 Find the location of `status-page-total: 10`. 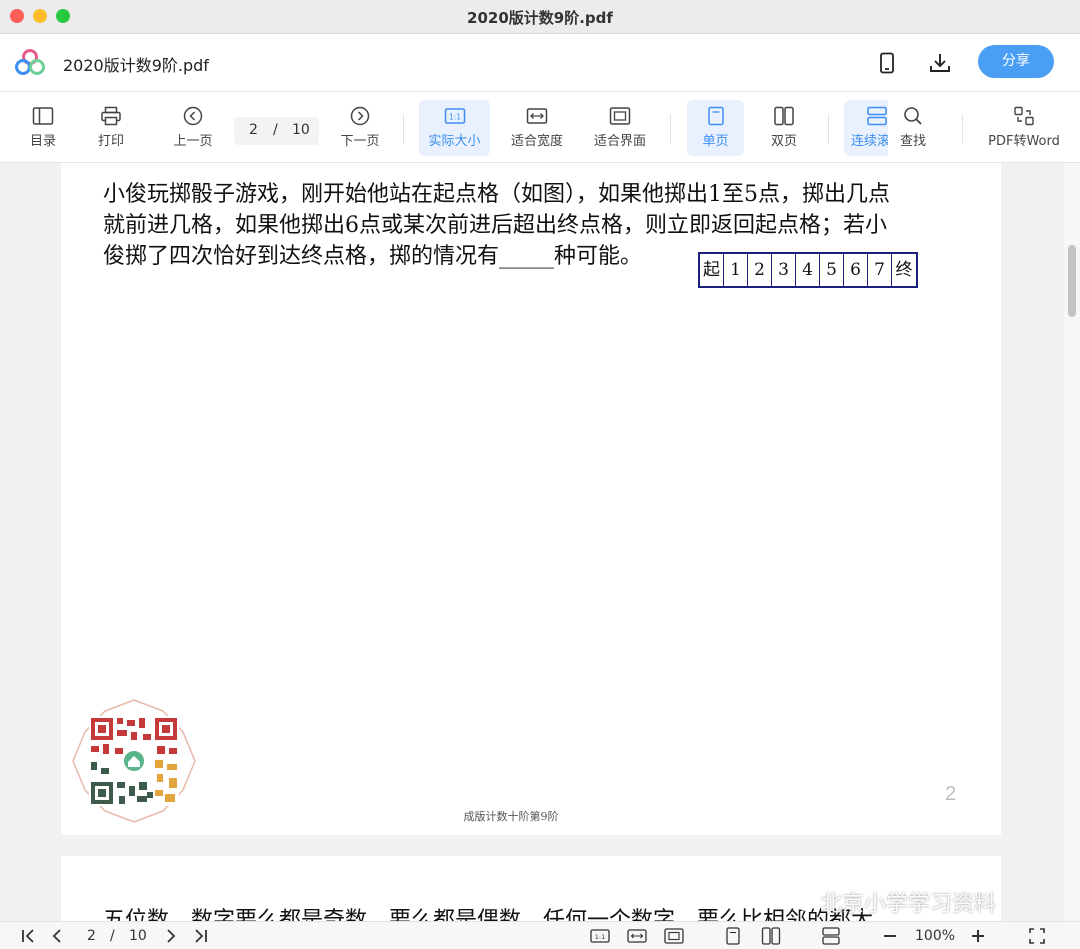

status-page-total: 10 is located at coordinates (138, 936).